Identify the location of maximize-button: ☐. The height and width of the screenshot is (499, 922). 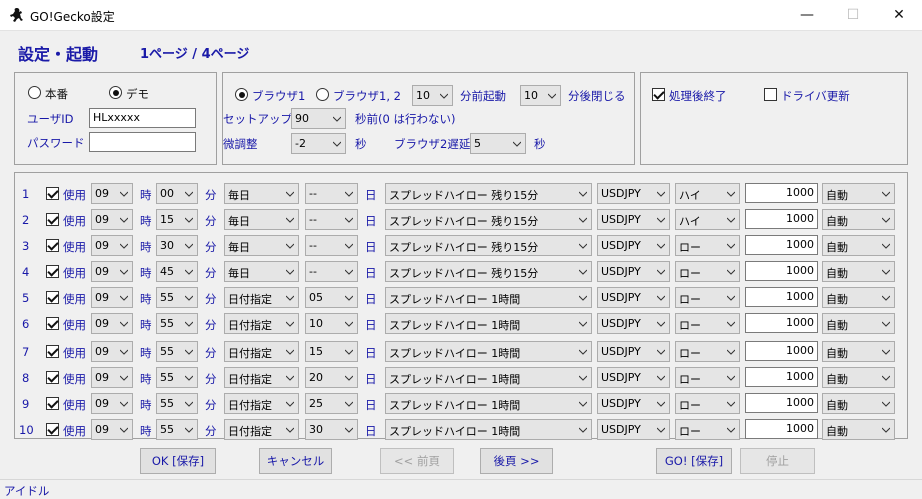
(853, 15).